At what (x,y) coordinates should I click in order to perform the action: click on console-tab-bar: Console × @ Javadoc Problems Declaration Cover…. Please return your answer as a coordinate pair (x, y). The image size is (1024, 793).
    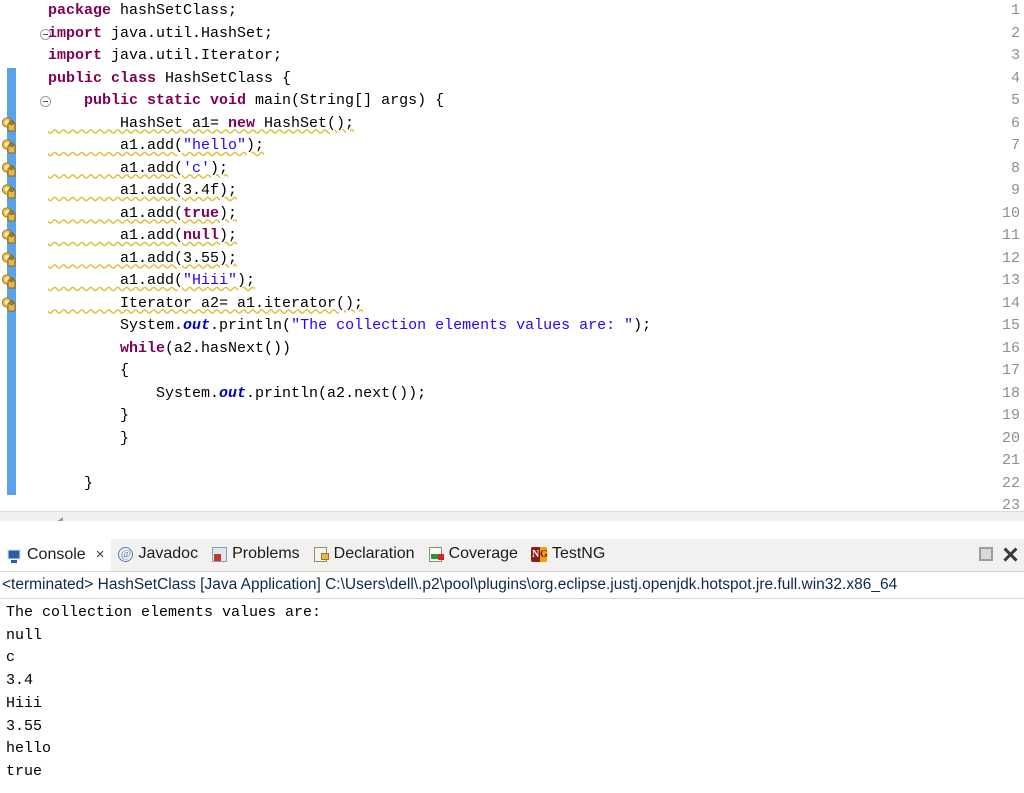
    Looking at the image, I should click on (512, 555).